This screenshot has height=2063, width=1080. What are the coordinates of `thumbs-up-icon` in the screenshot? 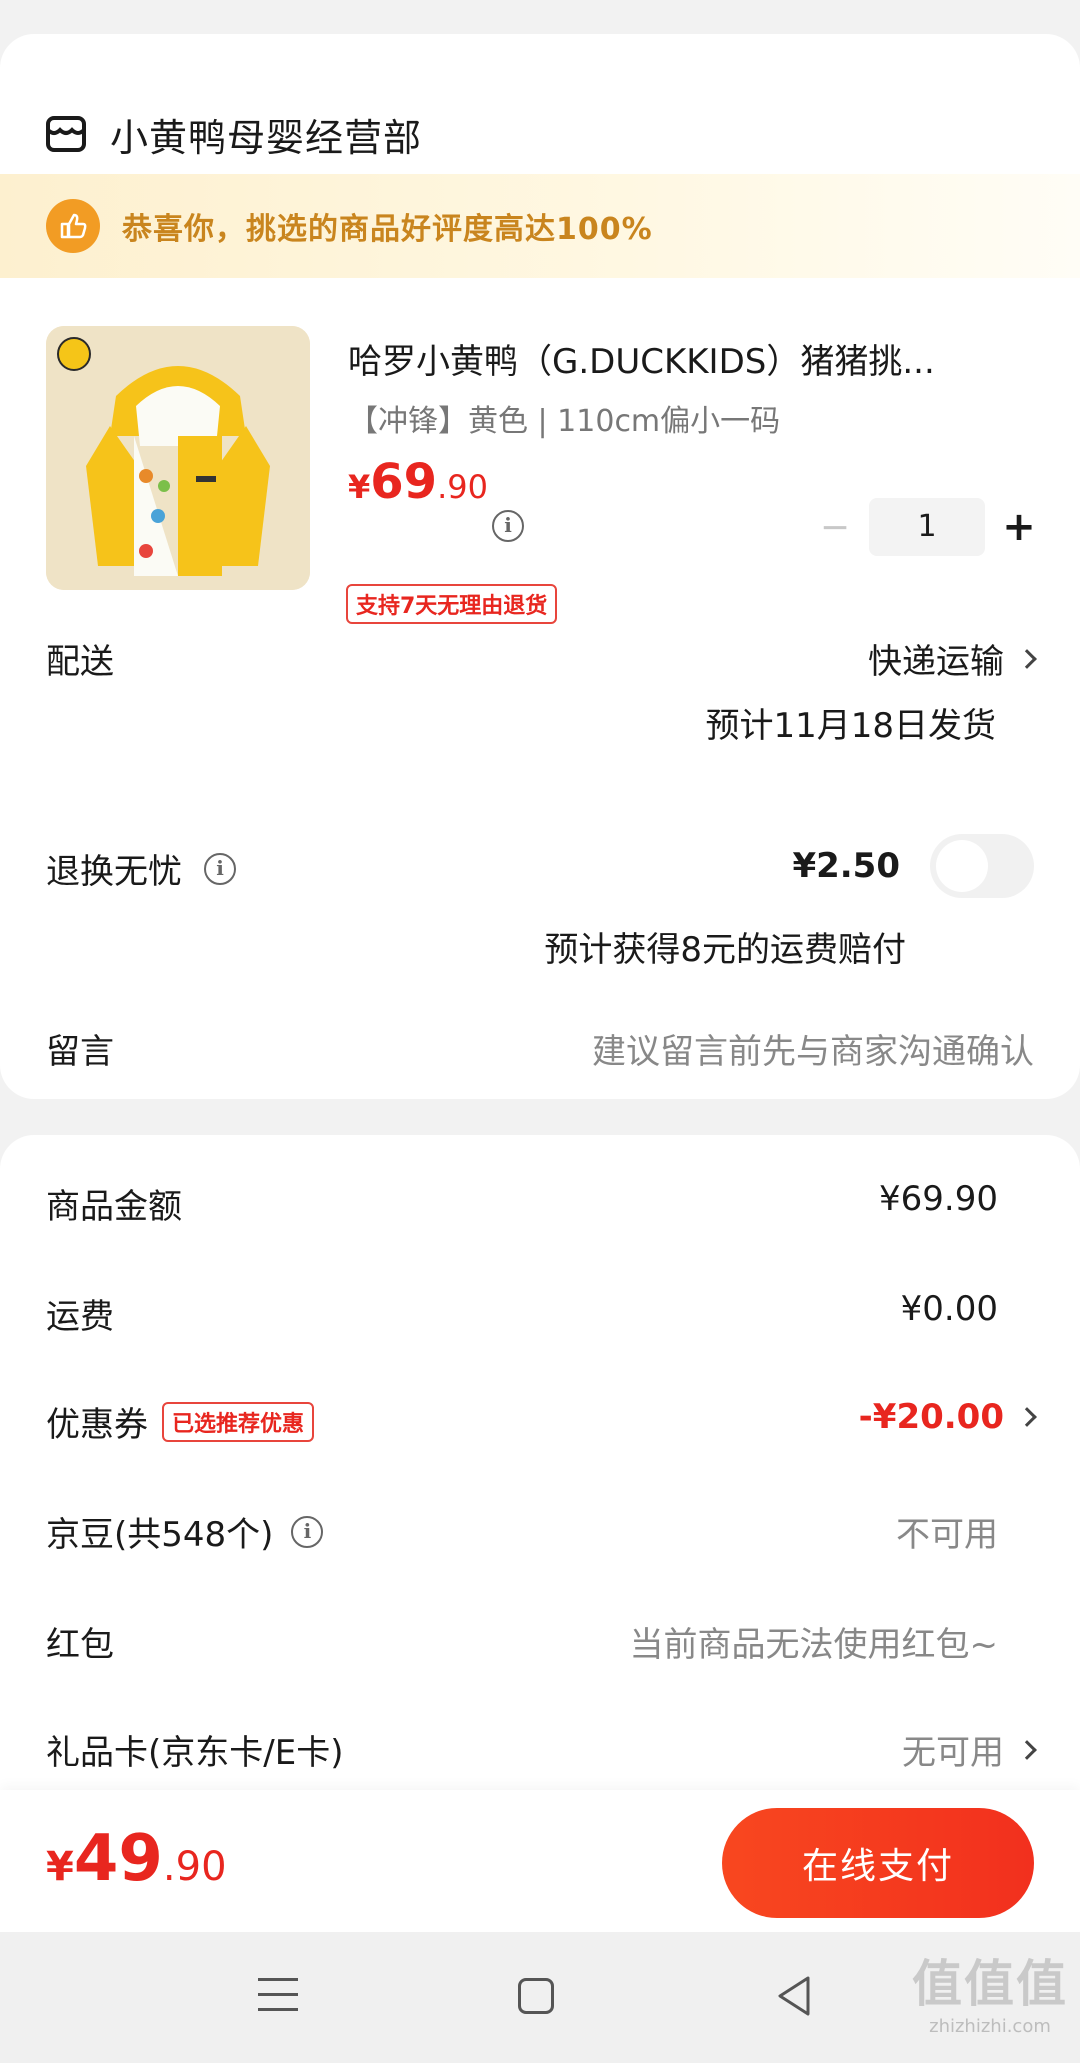 It's located at (73, 226).